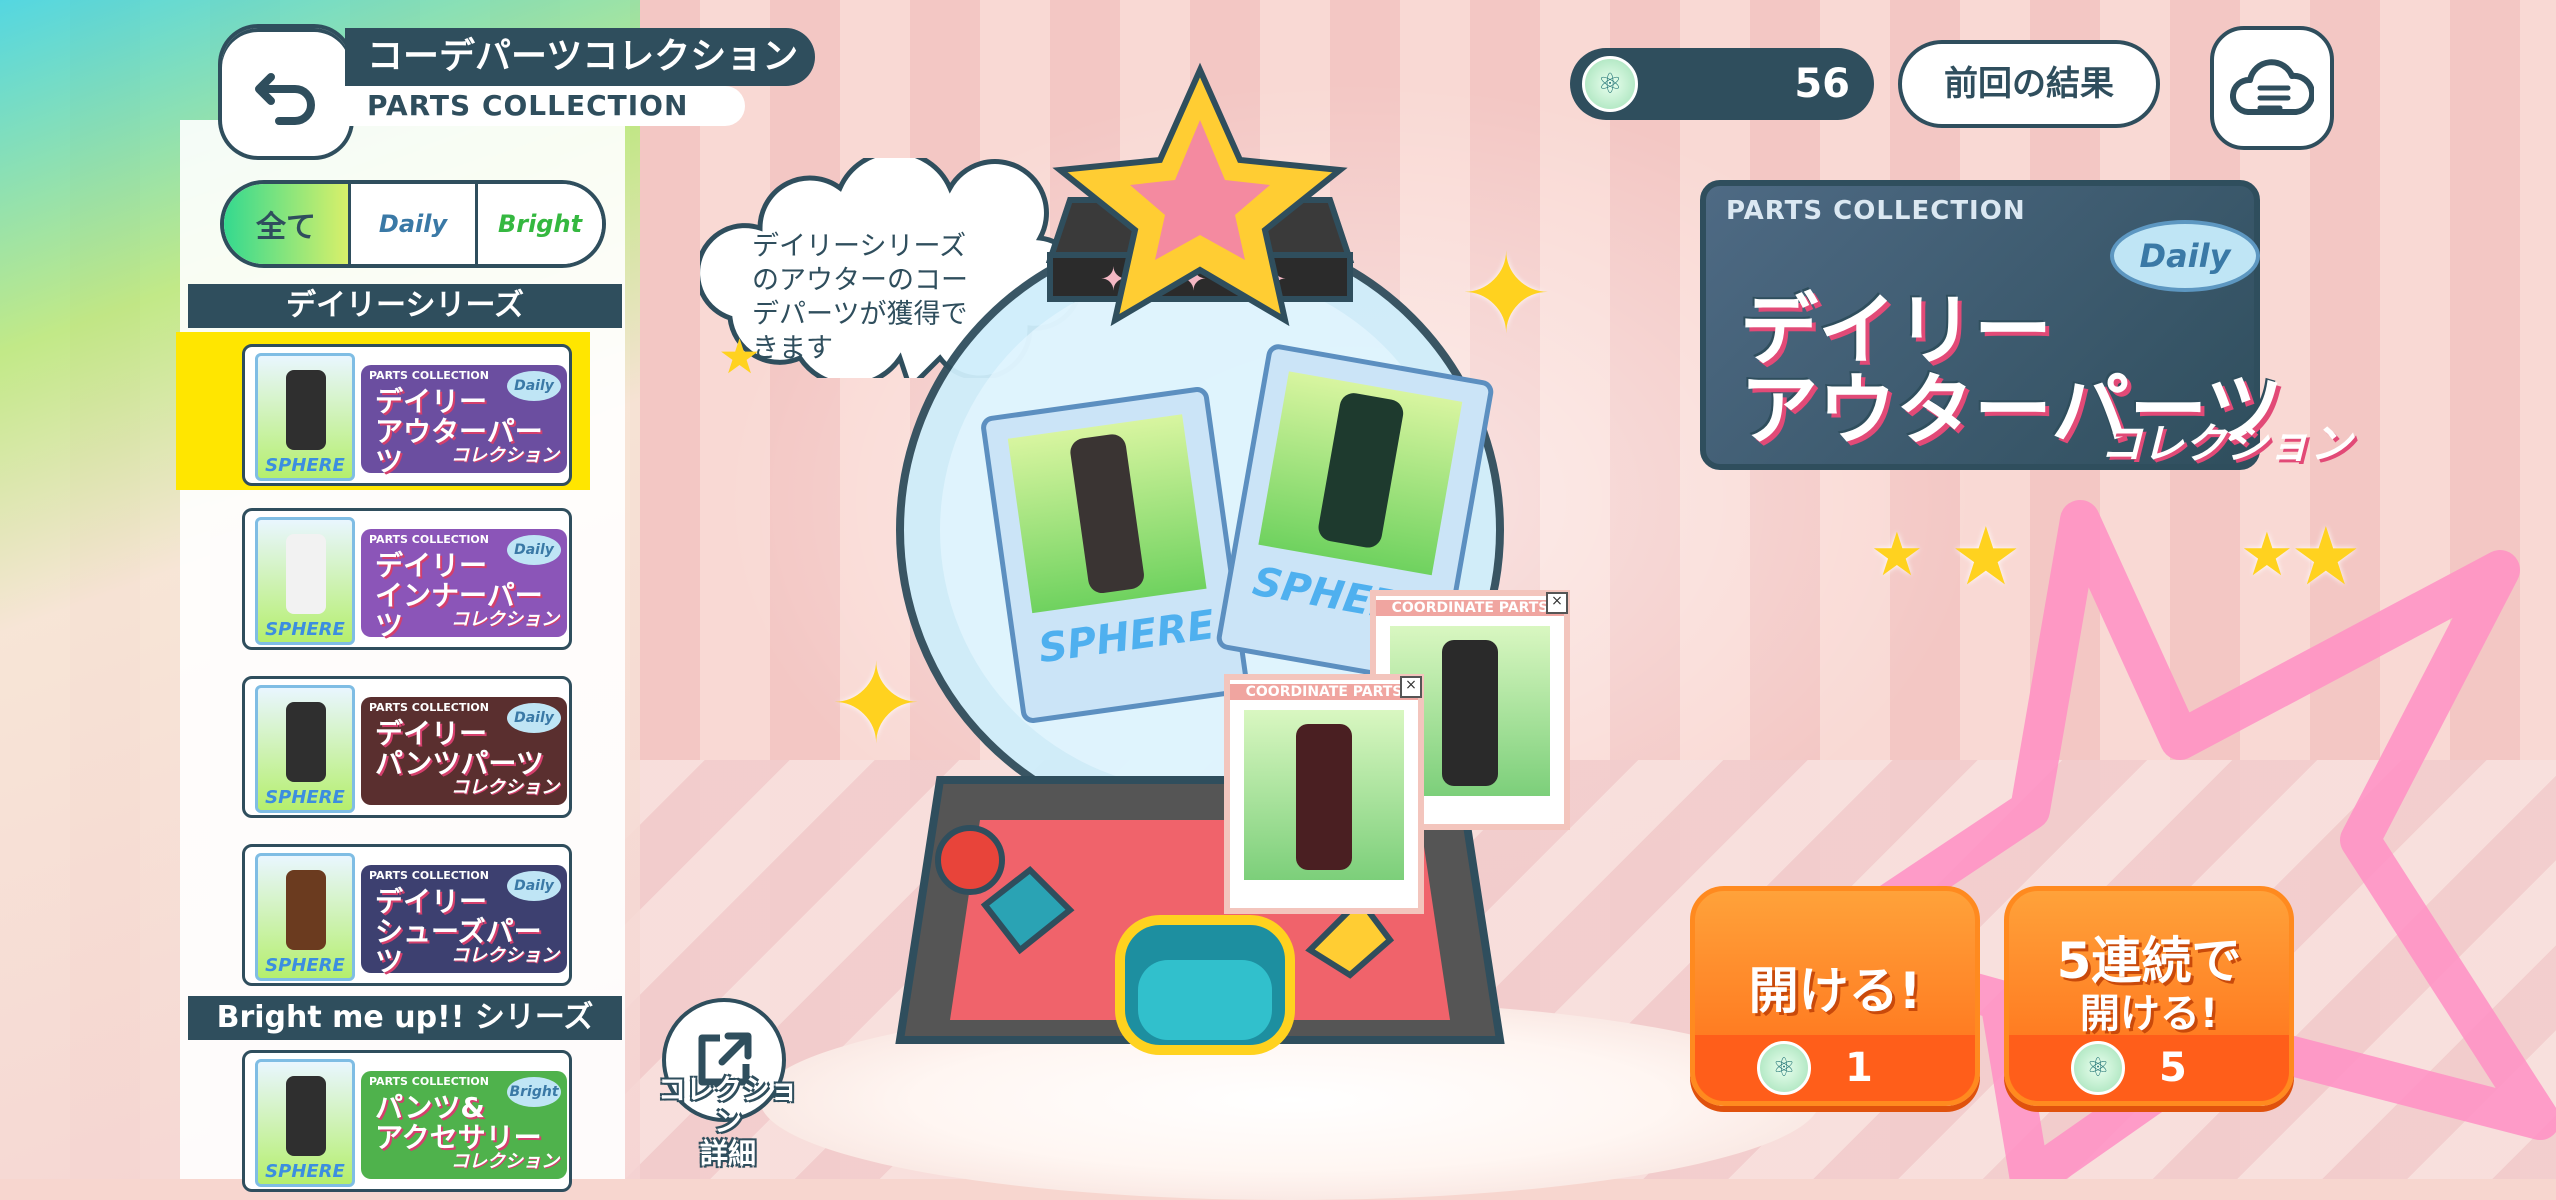  I want to click on filter-bright-label: Bright, so click(540, 224).